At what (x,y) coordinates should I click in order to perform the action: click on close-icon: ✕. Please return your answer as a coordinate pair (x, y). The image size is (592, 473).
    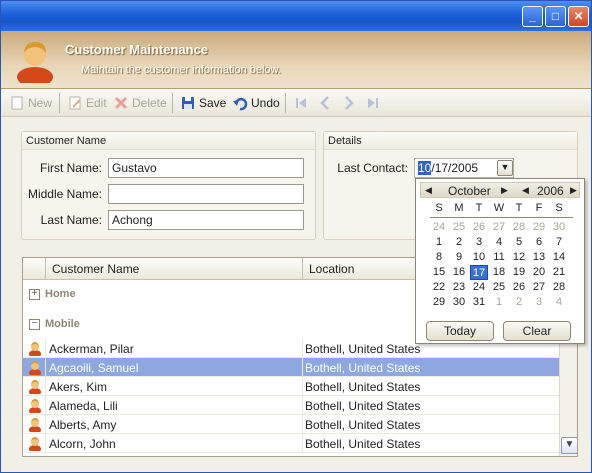
    Looking at the image, I should click on (578, 16).